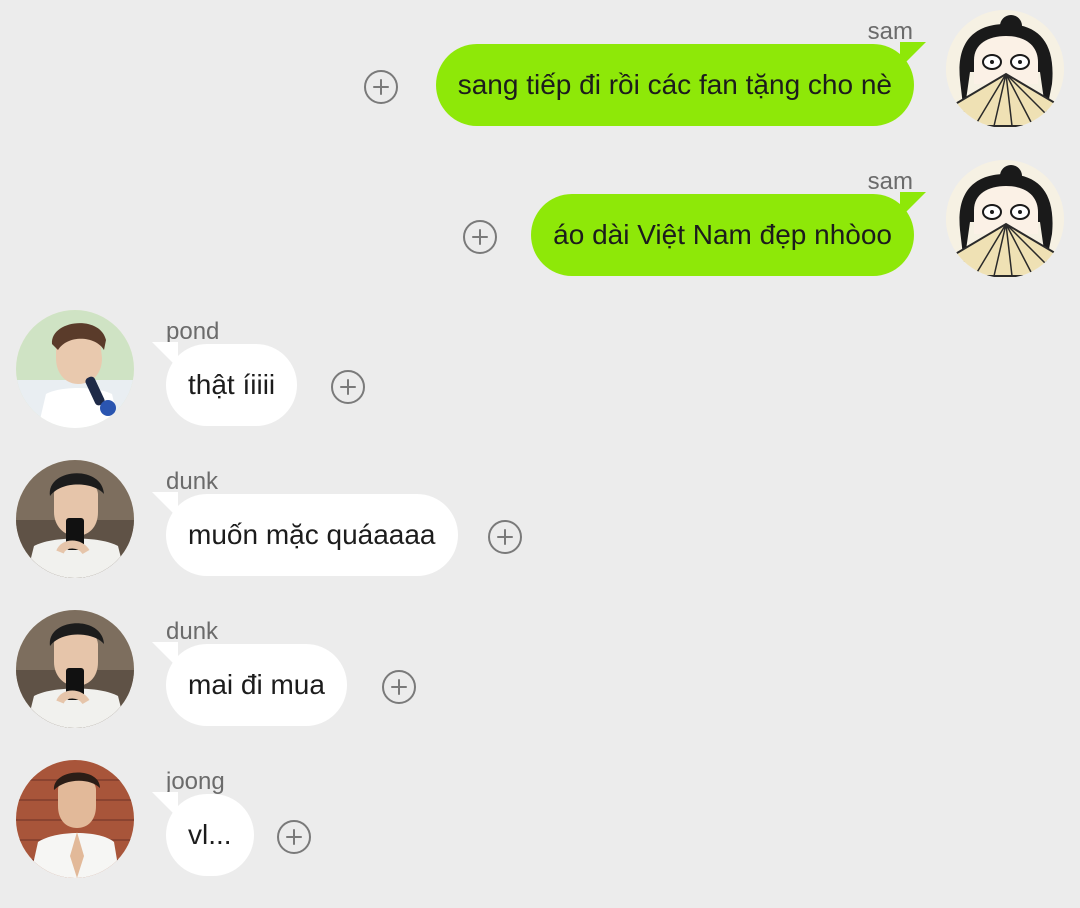 This screenshot has width=1080, height=908. Describe the element at coordinates (232, 385) in the screenshot. I see `message-bubble: thật íiiii` at that location.